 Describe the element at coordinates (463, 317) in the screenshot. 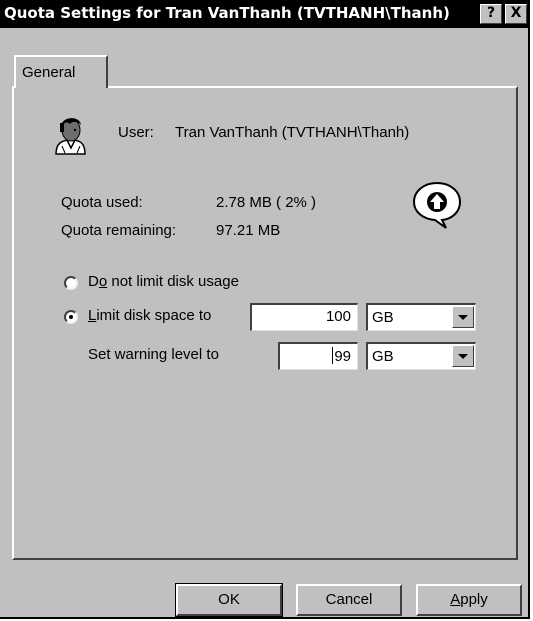

I see `limit-unit-dropdown-icon` at that location.